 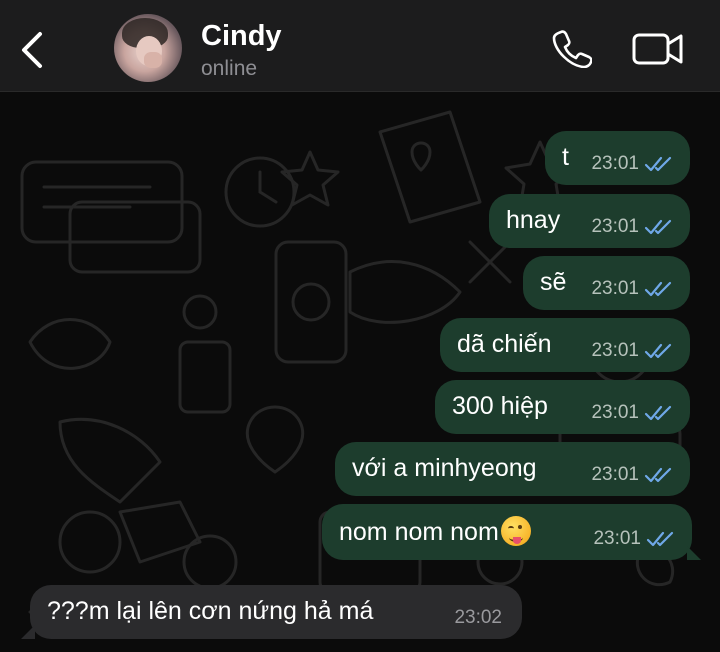 What do you see at coordinates (419, 532) in the screenshot?
I see `message-text: nom nom nom` at bounding box center [419, 532].